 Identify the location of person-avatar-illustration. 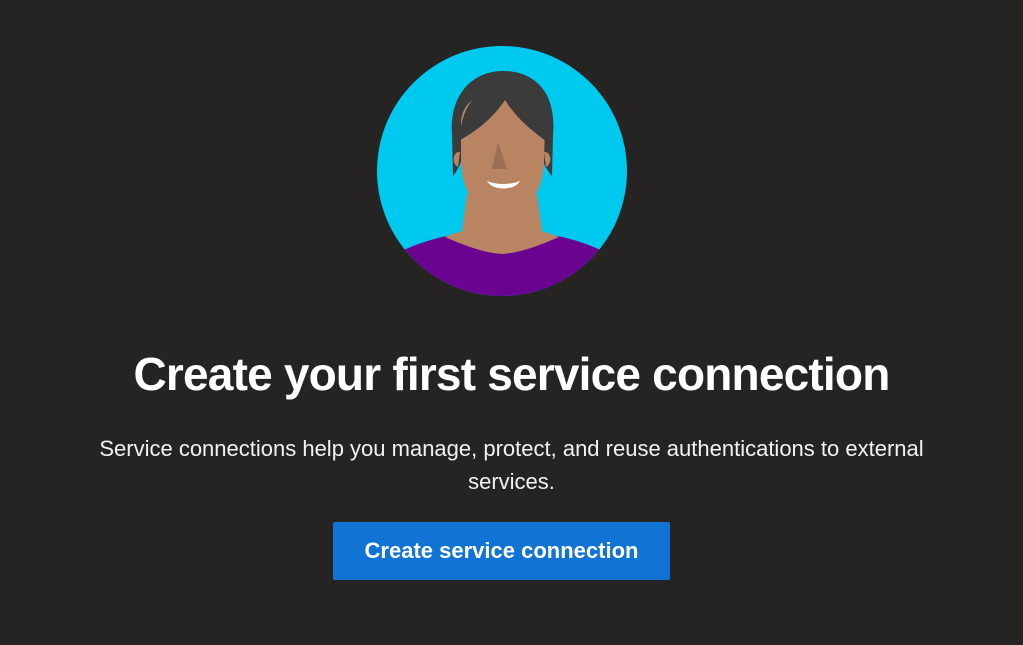
(502, 171).